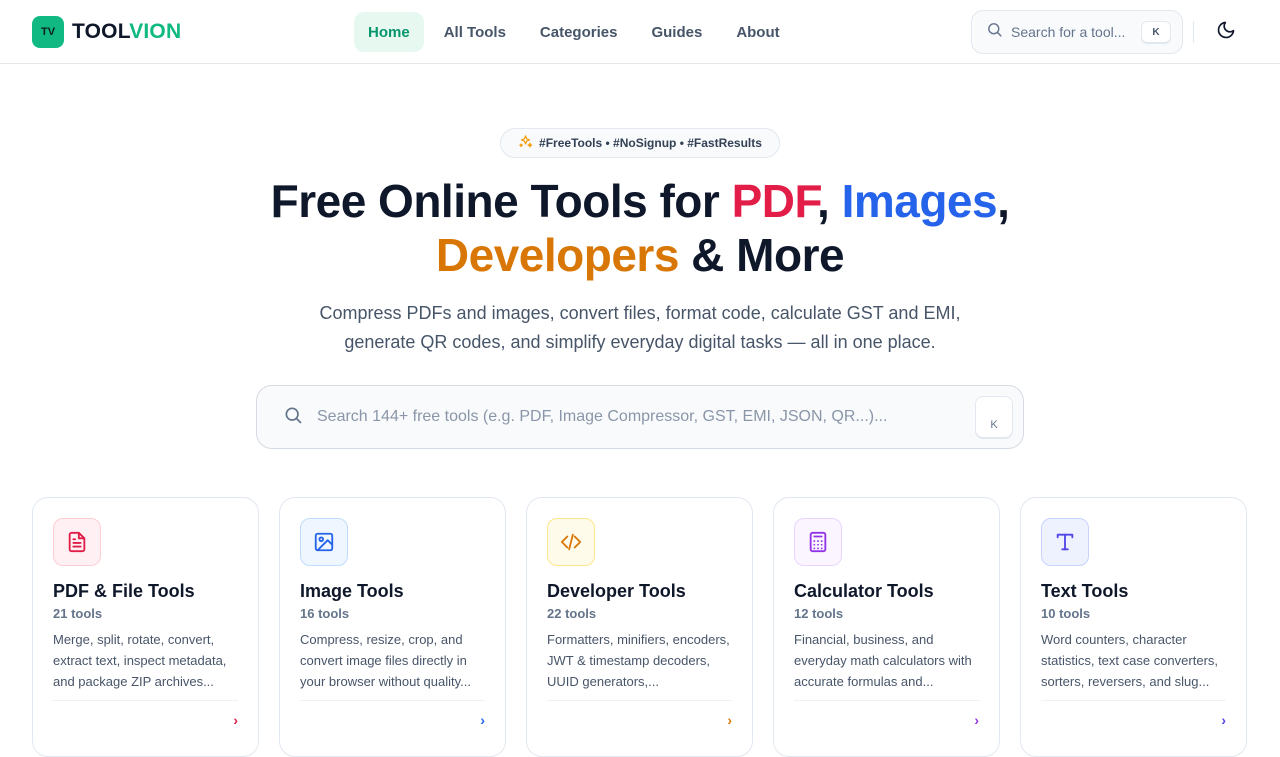 This screenshot has height=757, width=1280. Describe the element at coordinates (525, 143) in the screenshot. I see `sparkles-icon` at that location.